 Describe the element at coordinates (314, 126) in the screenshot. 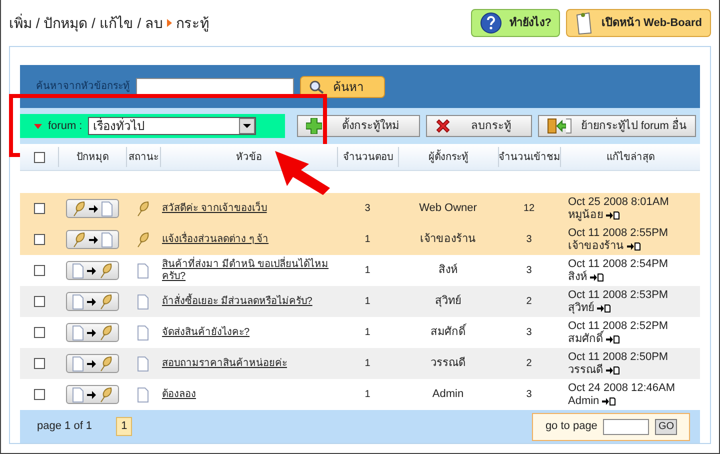

I see `plus-icon` at that location.